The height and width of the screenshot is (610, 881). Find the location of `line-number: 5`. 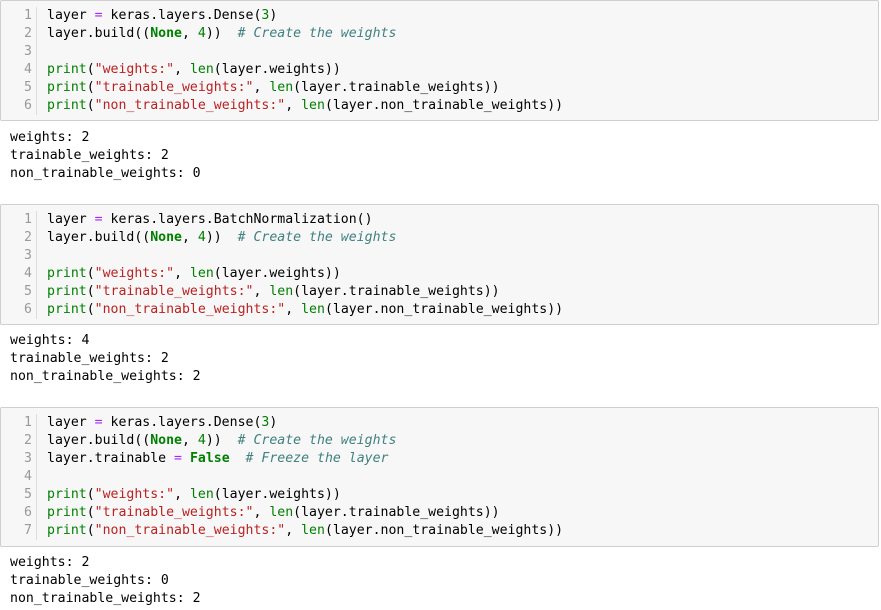

line-number: 5 is located at coordinates (19, 88).